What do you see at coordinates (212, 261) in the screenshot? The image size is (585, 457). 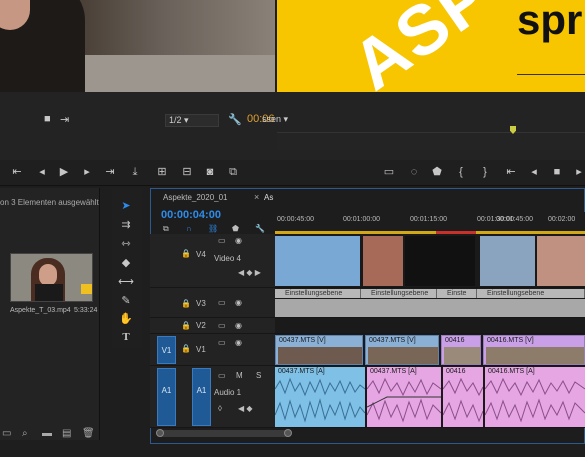 I see `track-header-v4` at bounding box center [212, 261].